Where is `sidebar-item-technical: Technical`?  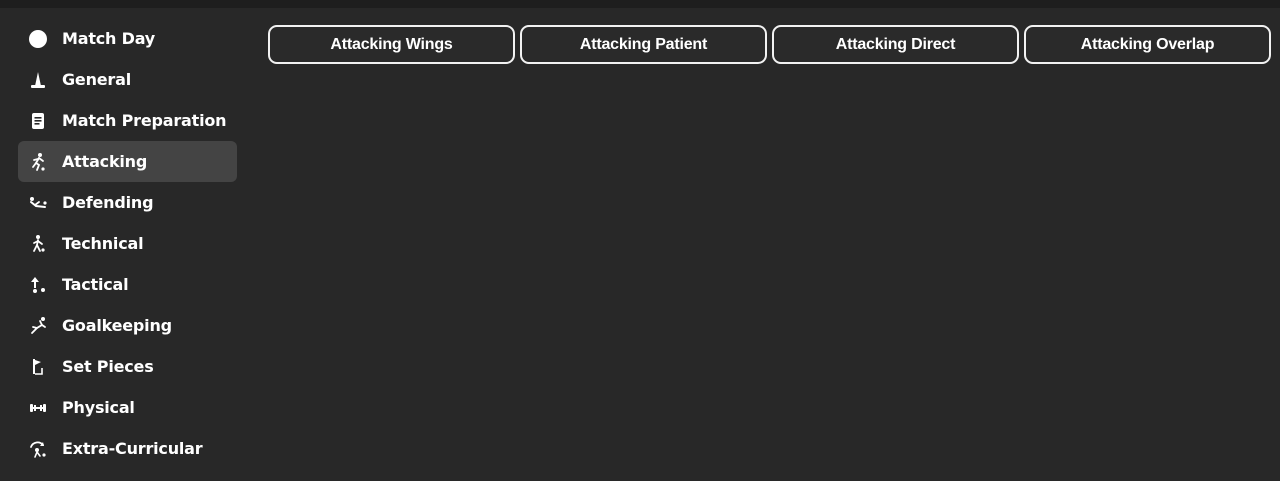
sidebar-item-technical: Technical is located at coordinates (127, 243).